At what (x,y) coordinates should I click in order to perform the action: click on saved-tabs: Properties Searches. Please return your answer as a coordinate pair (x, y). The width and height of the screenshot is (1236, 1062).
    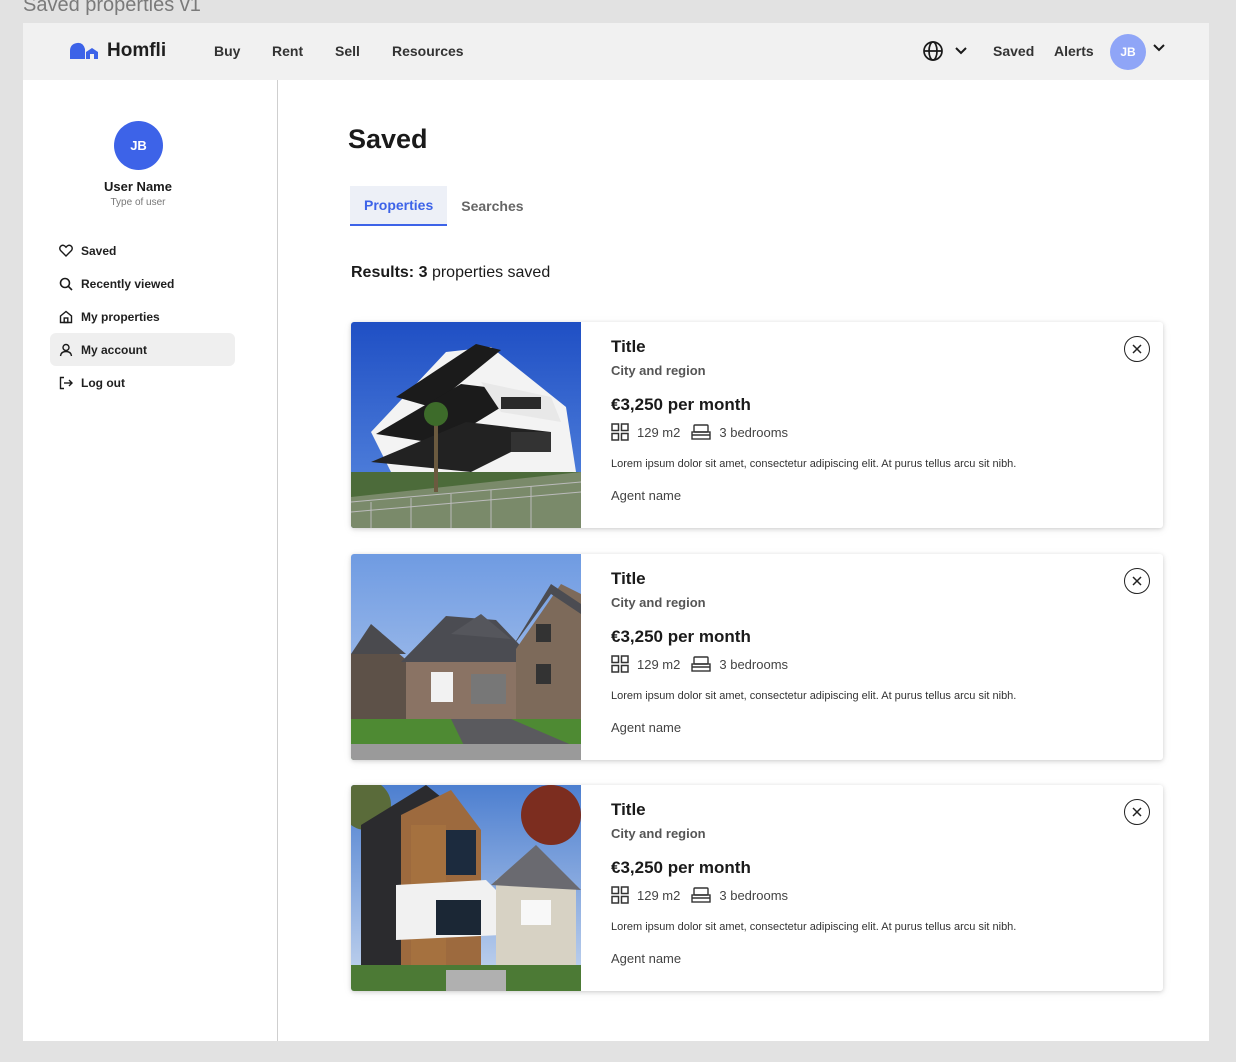
    Looking at the image, I should click on (444, 206).